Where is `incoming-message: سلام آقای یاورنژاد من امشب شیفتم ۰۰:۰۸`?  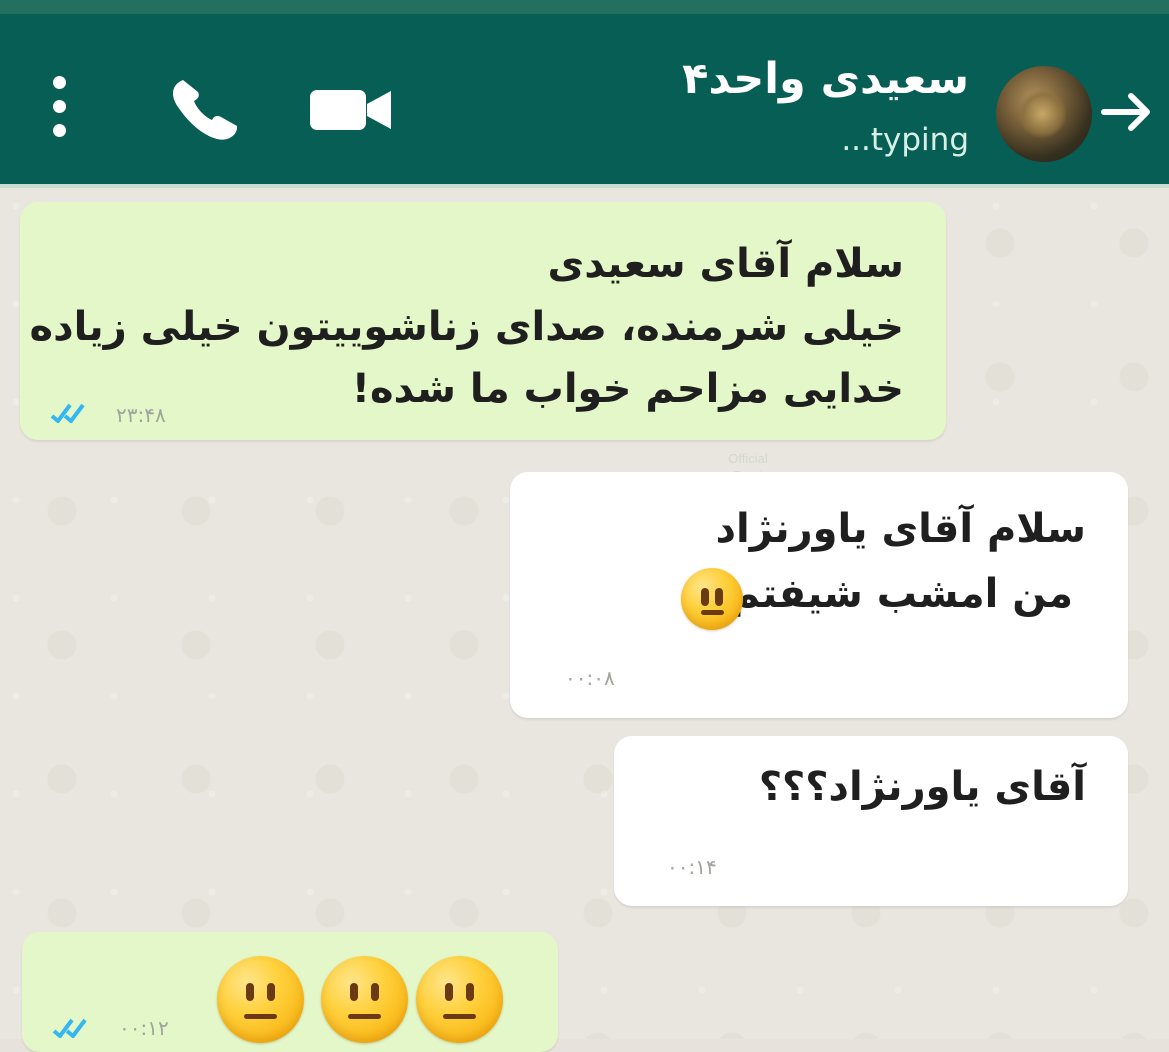 incoming-message: سلام آقای یاورنژاد من امشب شیفتم ۰۰:۰۸ is located at coordinates (819, 595).